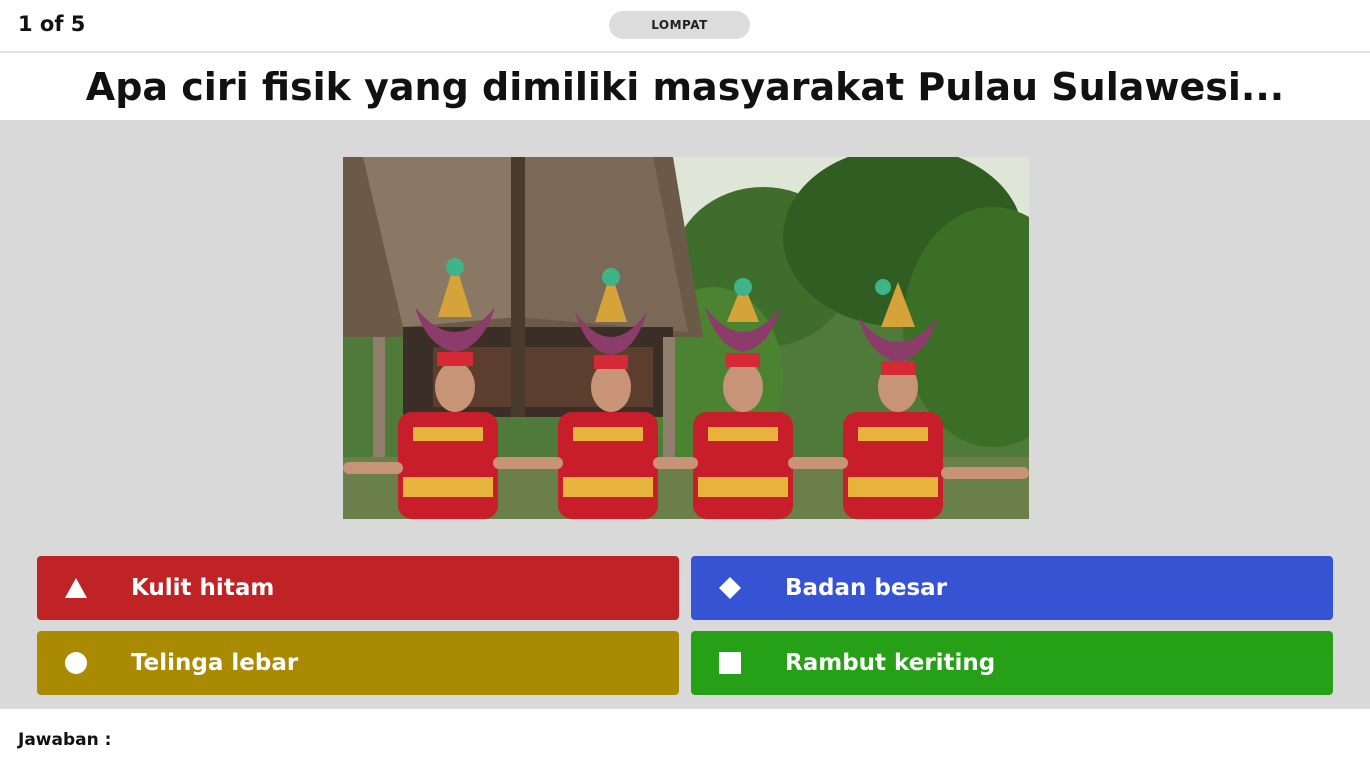 Image resolution: width=1370 pixels, height=770 pixels. What do you see at coordinates (215, 663) in the screenshot?
I see `answer-option-3-label: Telinga lebar` at bounding box center [215, 663].